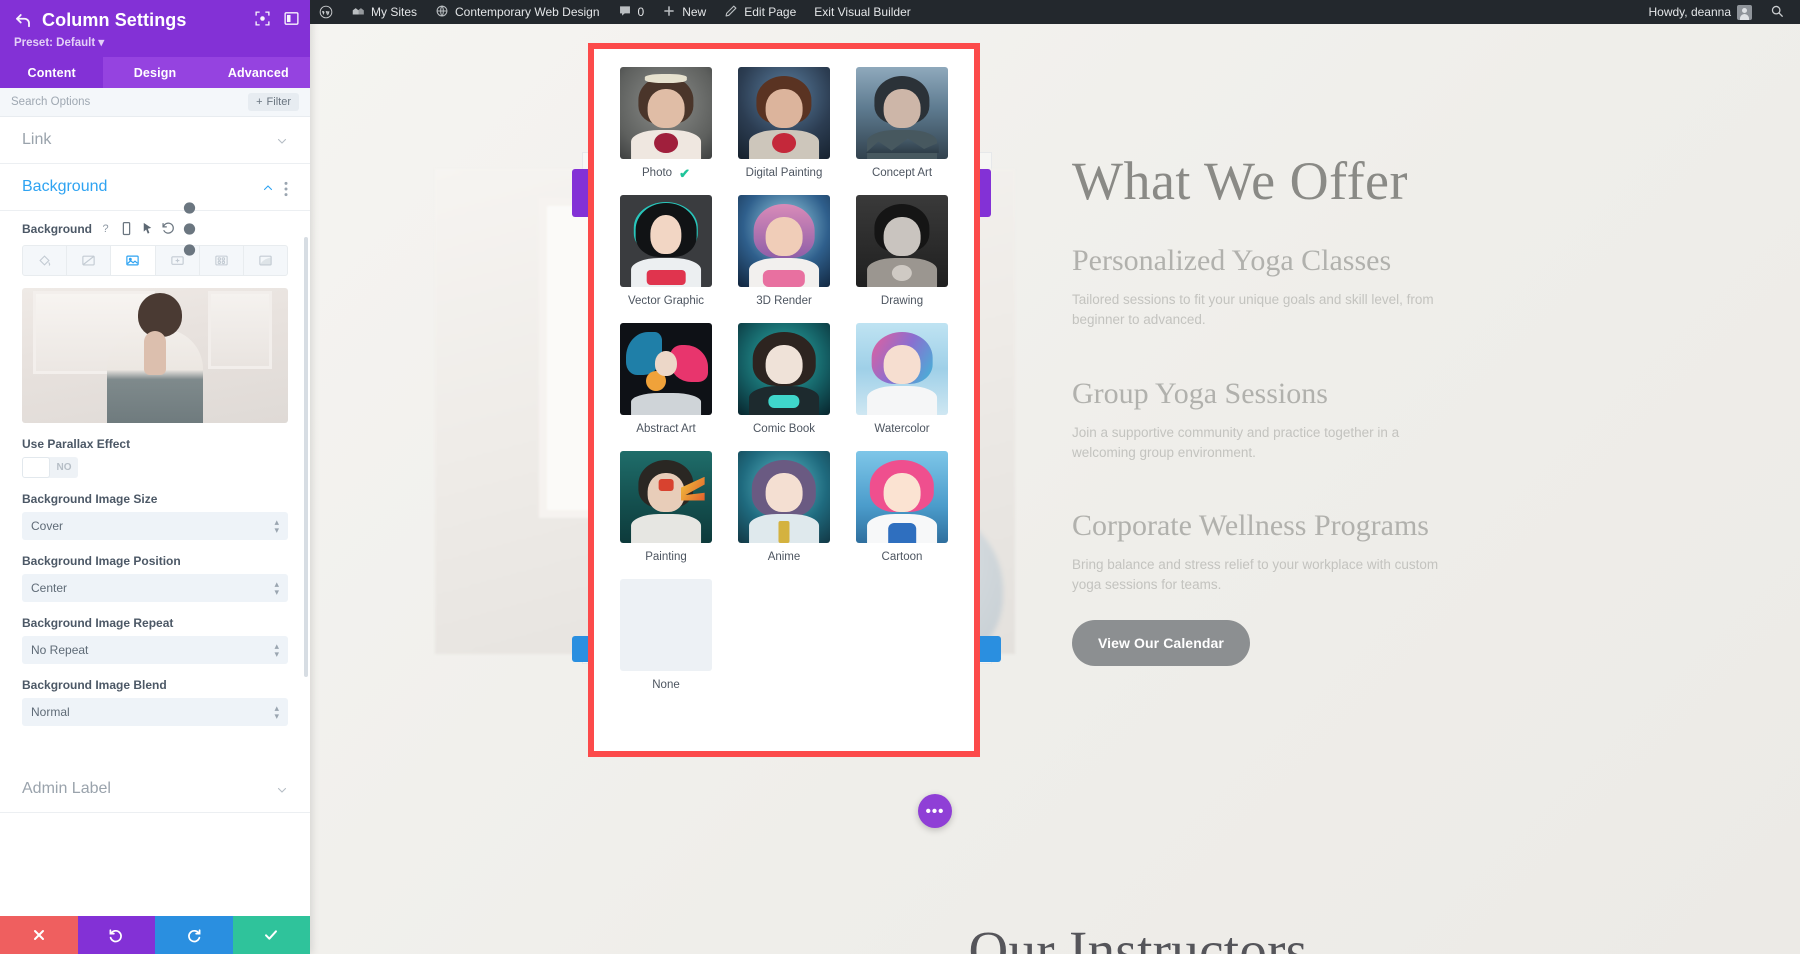 The image size is (1800, 954). Describe the element at coordinates (271, 935) in the screenshot. I see `save-button` at that location.